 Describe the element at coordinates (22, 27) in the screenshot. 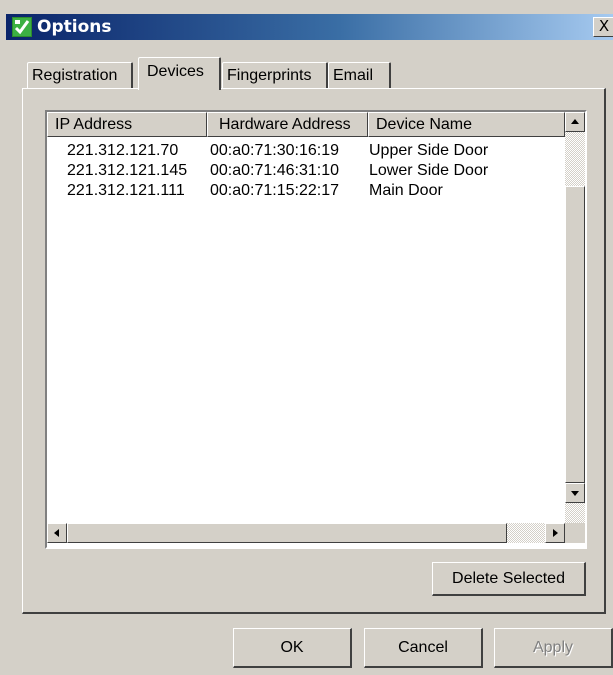

I see `fingerprint-app-icon` at that location.